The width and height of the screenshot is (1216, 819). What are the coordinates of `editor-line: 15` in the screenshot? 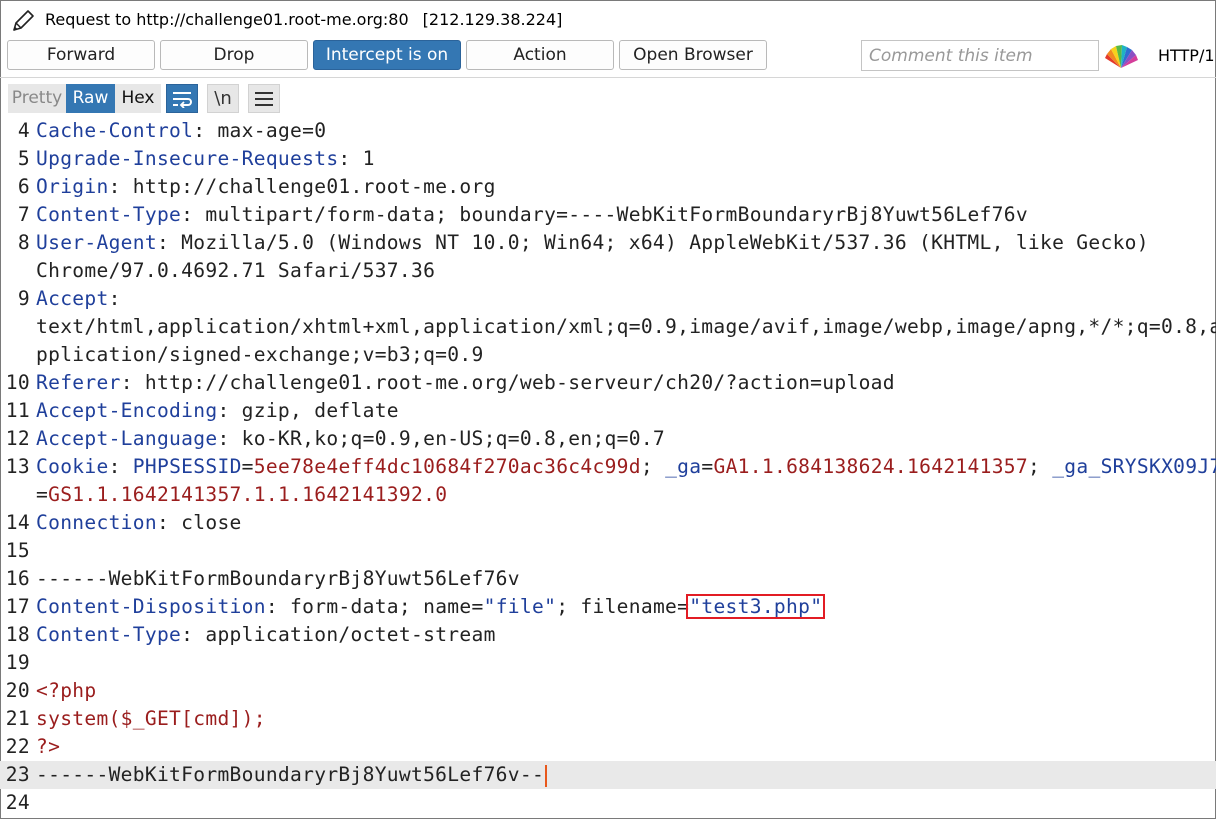 It's located at (608, 551).